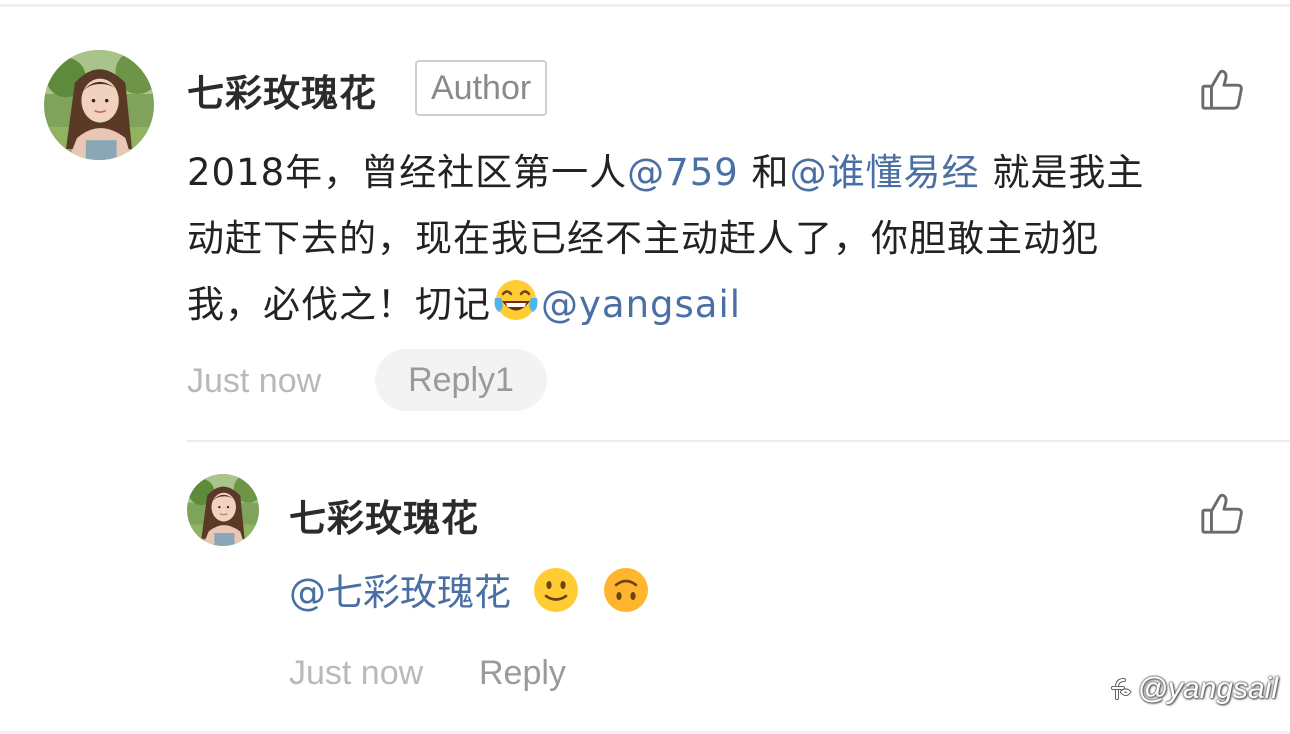  Describe the element at coordinates (400, 592) in the screenshot. I see `mention-link: @七彩玫瑰花` at that location.